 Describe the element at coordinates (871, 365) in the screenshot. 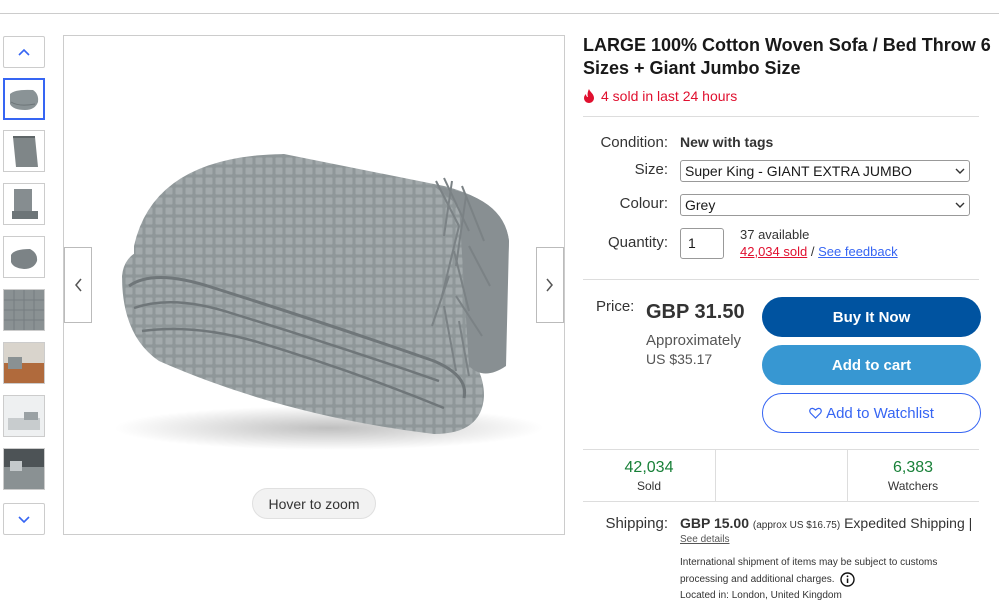

I see `add-to-cart-button: Add to cart` at that location.